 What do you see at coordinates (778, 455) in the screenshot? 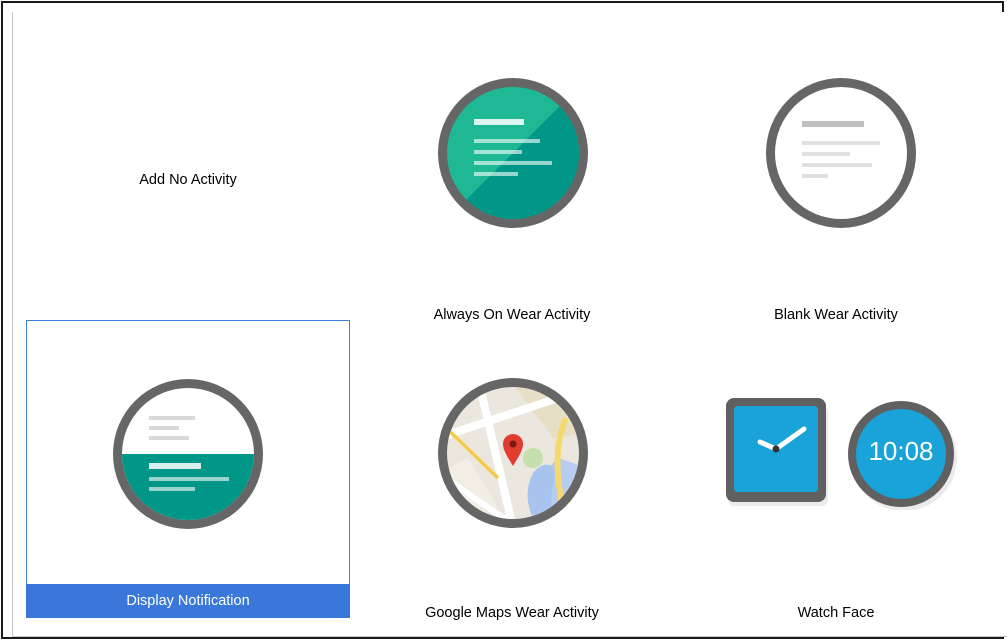
I see `square-watch-icon` at bounding box center [778, 455].